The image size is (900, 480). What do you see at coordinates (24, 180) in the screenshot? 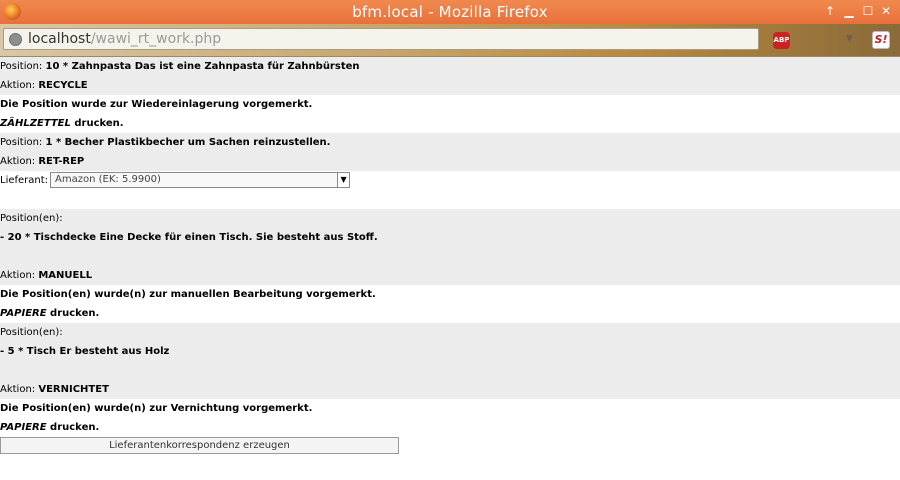
I see `supplier-label: Lieferant:` at bounding box center [24, 180].